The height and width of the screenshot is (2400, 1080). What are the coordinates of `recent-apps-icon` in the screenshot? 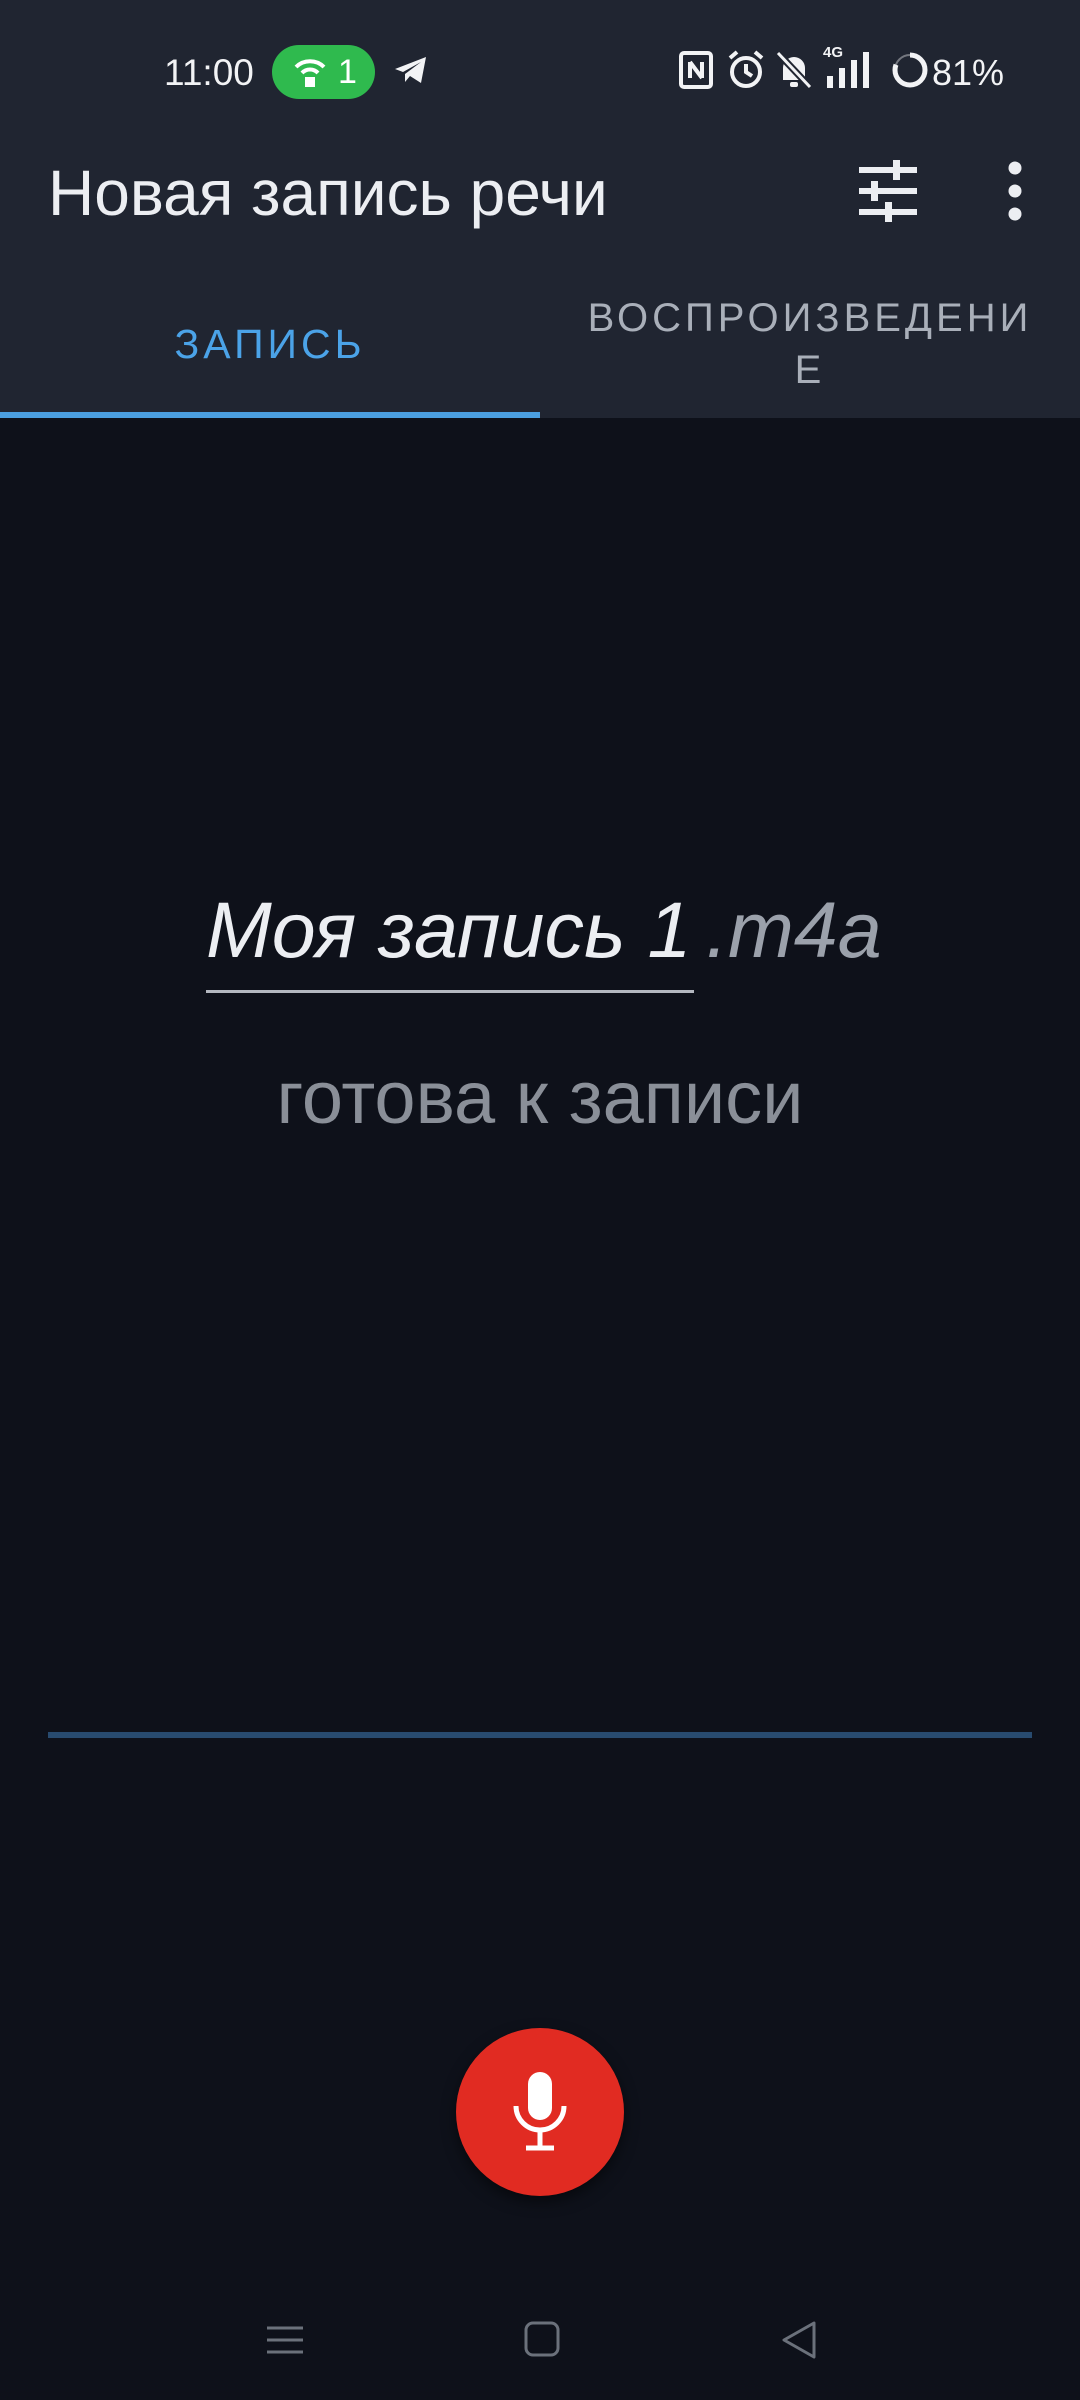 It's located at (285, 2340).